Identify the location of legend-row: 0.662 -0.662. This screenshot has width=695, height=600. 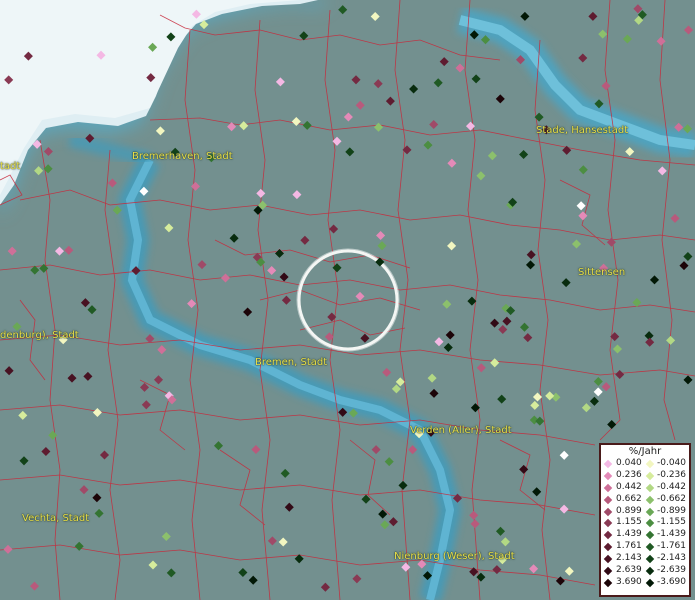
(645, 500).